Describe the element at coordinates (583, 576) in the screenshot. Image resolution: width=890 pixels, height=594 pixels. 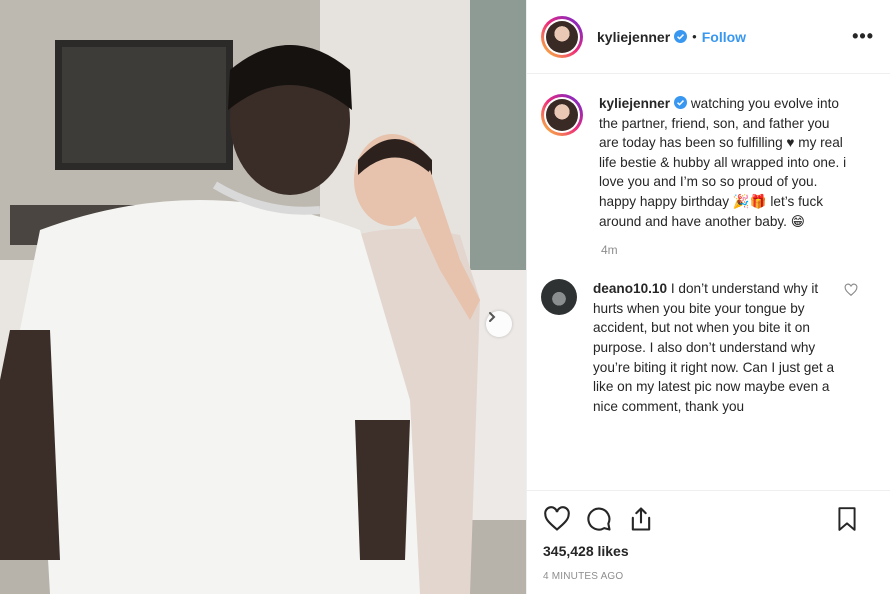
I see `post-timestamp: 4 MINUTES AGO` at that location.